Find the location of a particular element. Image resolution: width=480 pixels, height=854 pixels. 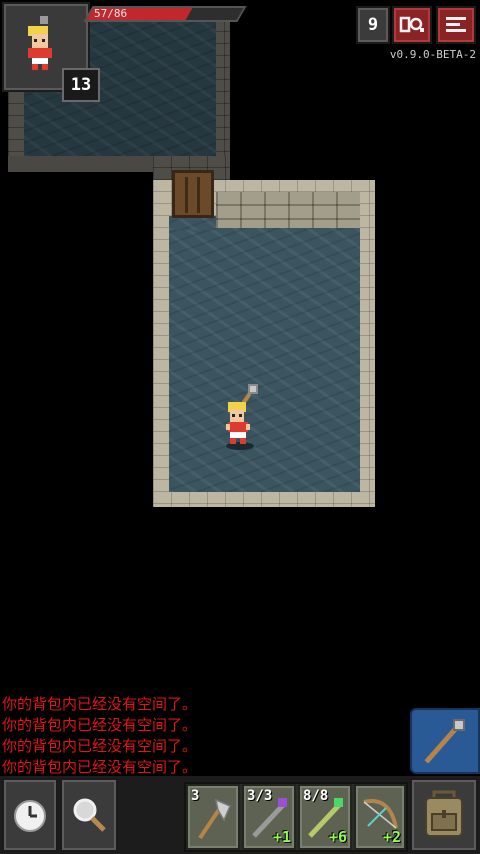

menu-button is located at coordinates (456, 25).